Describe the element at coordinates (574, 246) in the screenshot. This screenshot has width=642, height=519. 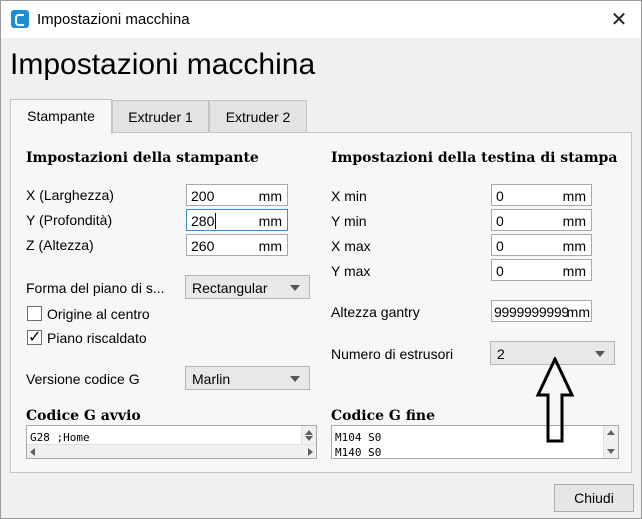
I see `x-max-unit: mm` at that location.